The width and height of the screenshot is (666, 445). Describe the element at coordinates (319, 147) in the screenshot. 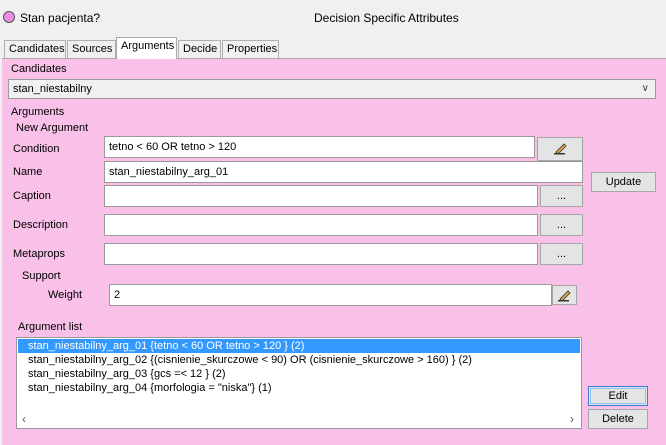

I see `condition-field: tetno < 60 OR tetno > 120` at that location.